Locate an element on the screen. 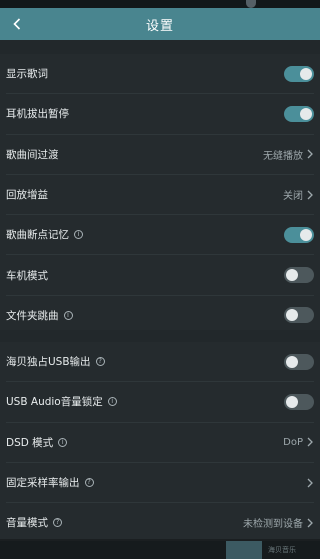 The height and width of the screenshot is (559, 320). settings-row-control: 未检测到设备 is located at coordinates (278, 522).